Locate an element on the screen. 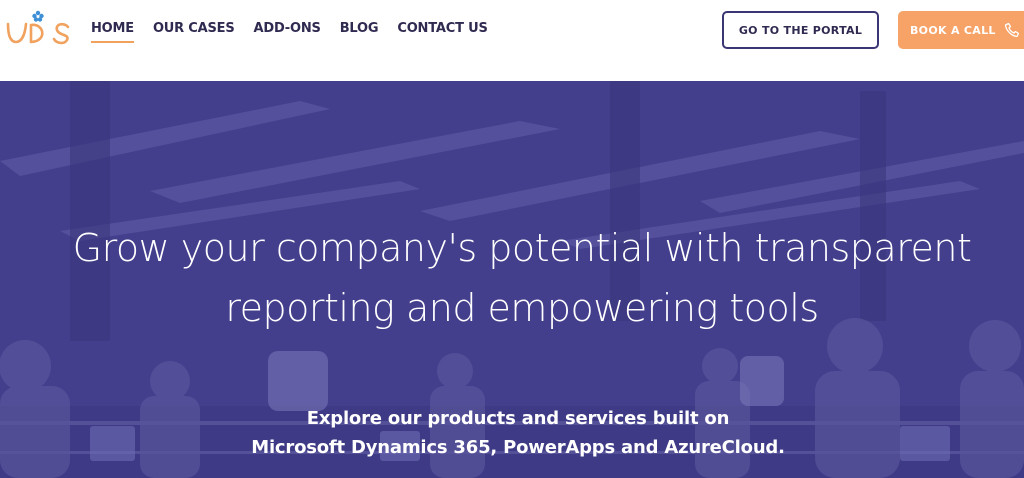 The image size is (1024, 478). main-nav: HOME OUR CASES ADD-ONS BLOG CONTACT US is located at coordinates (299, 32).